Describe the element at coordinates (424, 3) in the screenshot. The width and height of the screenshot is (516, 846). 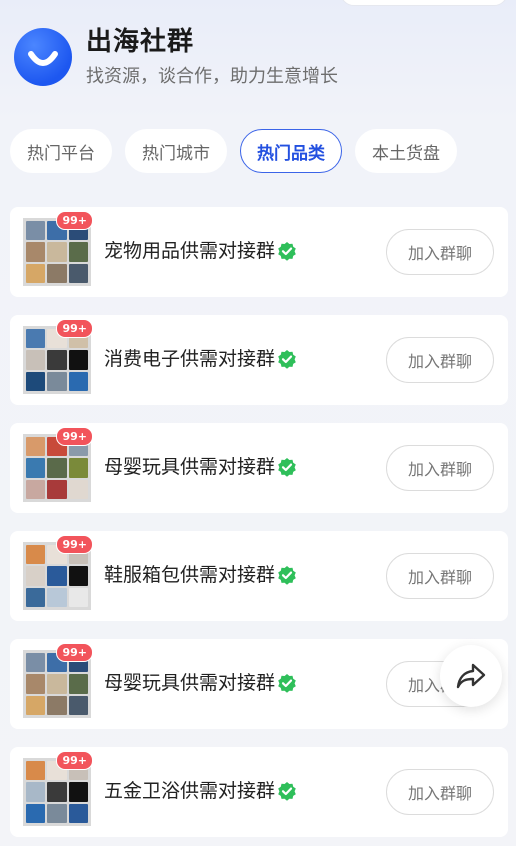
I see `top-capsule` at that location.